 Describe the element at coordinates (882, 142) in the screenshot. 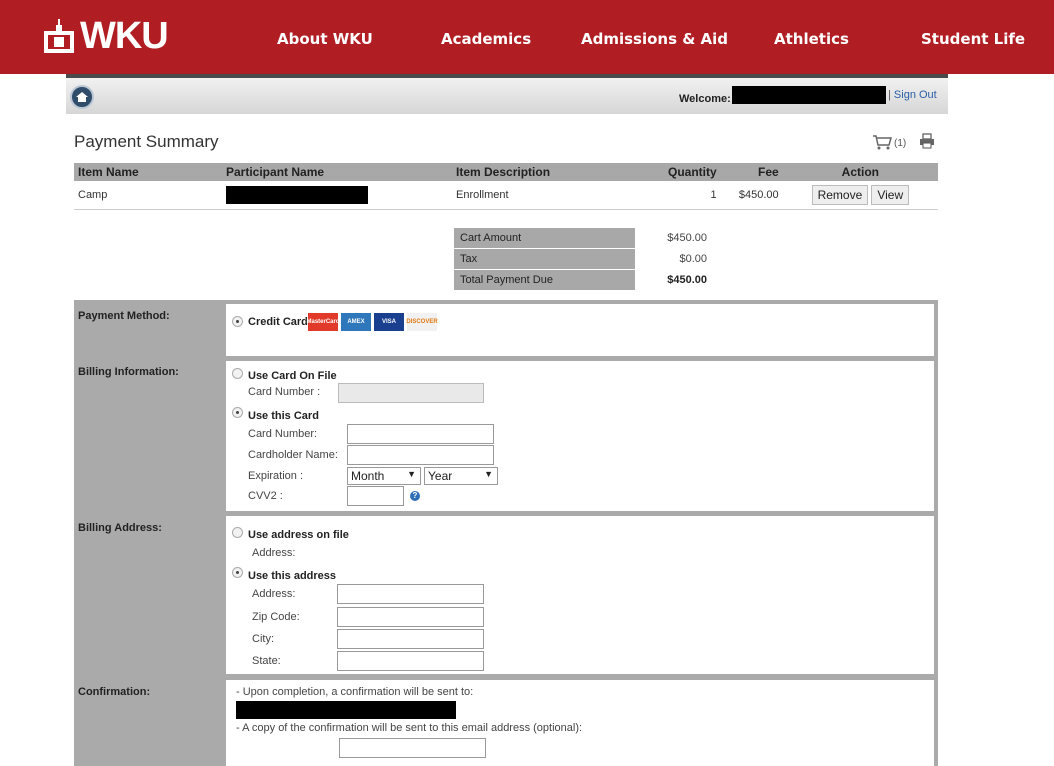

I see `cart-icon` at that location.